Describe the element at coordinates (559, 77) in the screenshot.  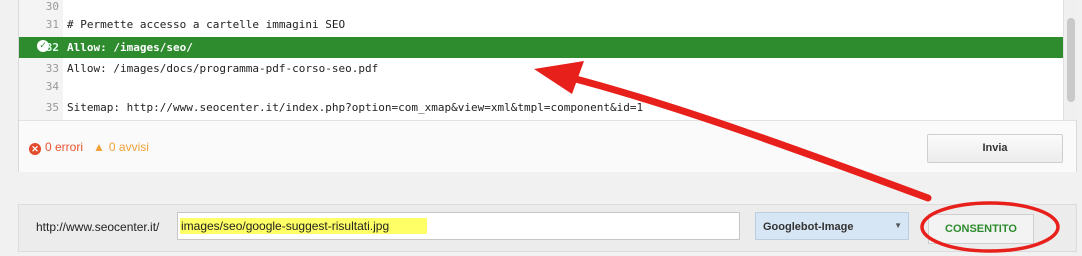
I see `annotation-arrow-head` at that location.